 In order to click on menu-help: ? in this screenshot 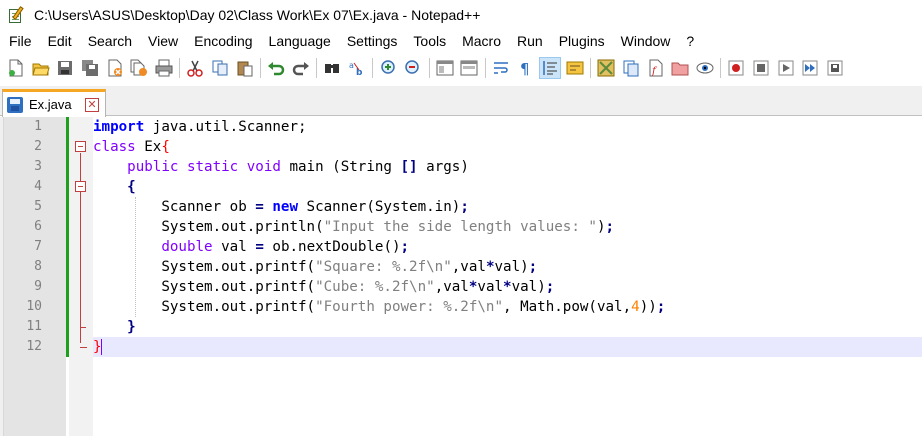, I will do `click(690, 41)`.